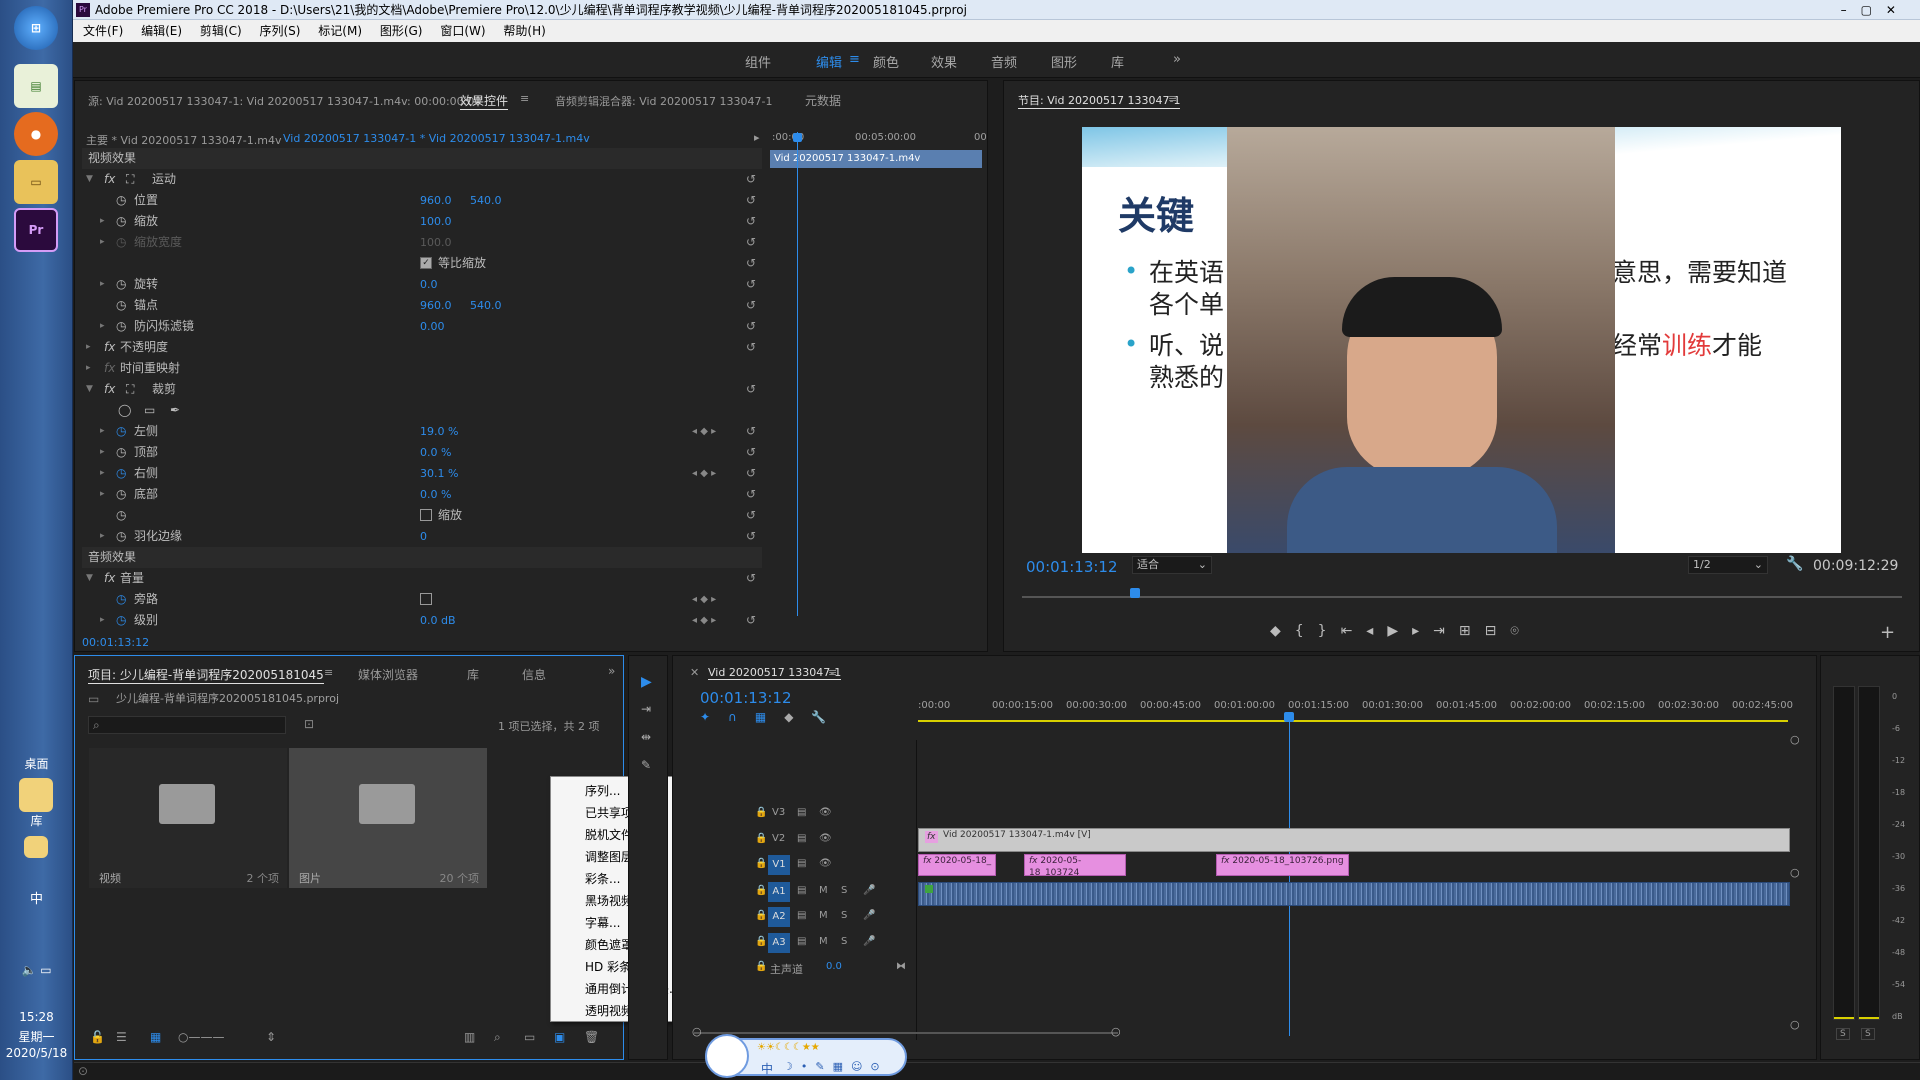 Image resolution: width=1920 pixels, height=1080 pixels. I want to click on crop-right-row: ▸ ◷ 右侧 30.1 % ◂ ◆ ▸ ↺, so click(422, 473).